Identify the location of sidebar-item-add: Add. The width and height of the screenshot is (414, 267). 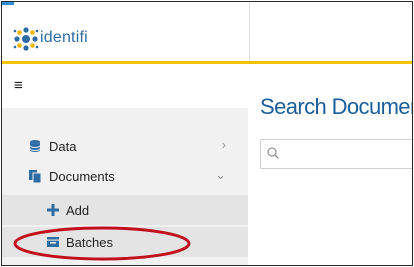
(125, 210).